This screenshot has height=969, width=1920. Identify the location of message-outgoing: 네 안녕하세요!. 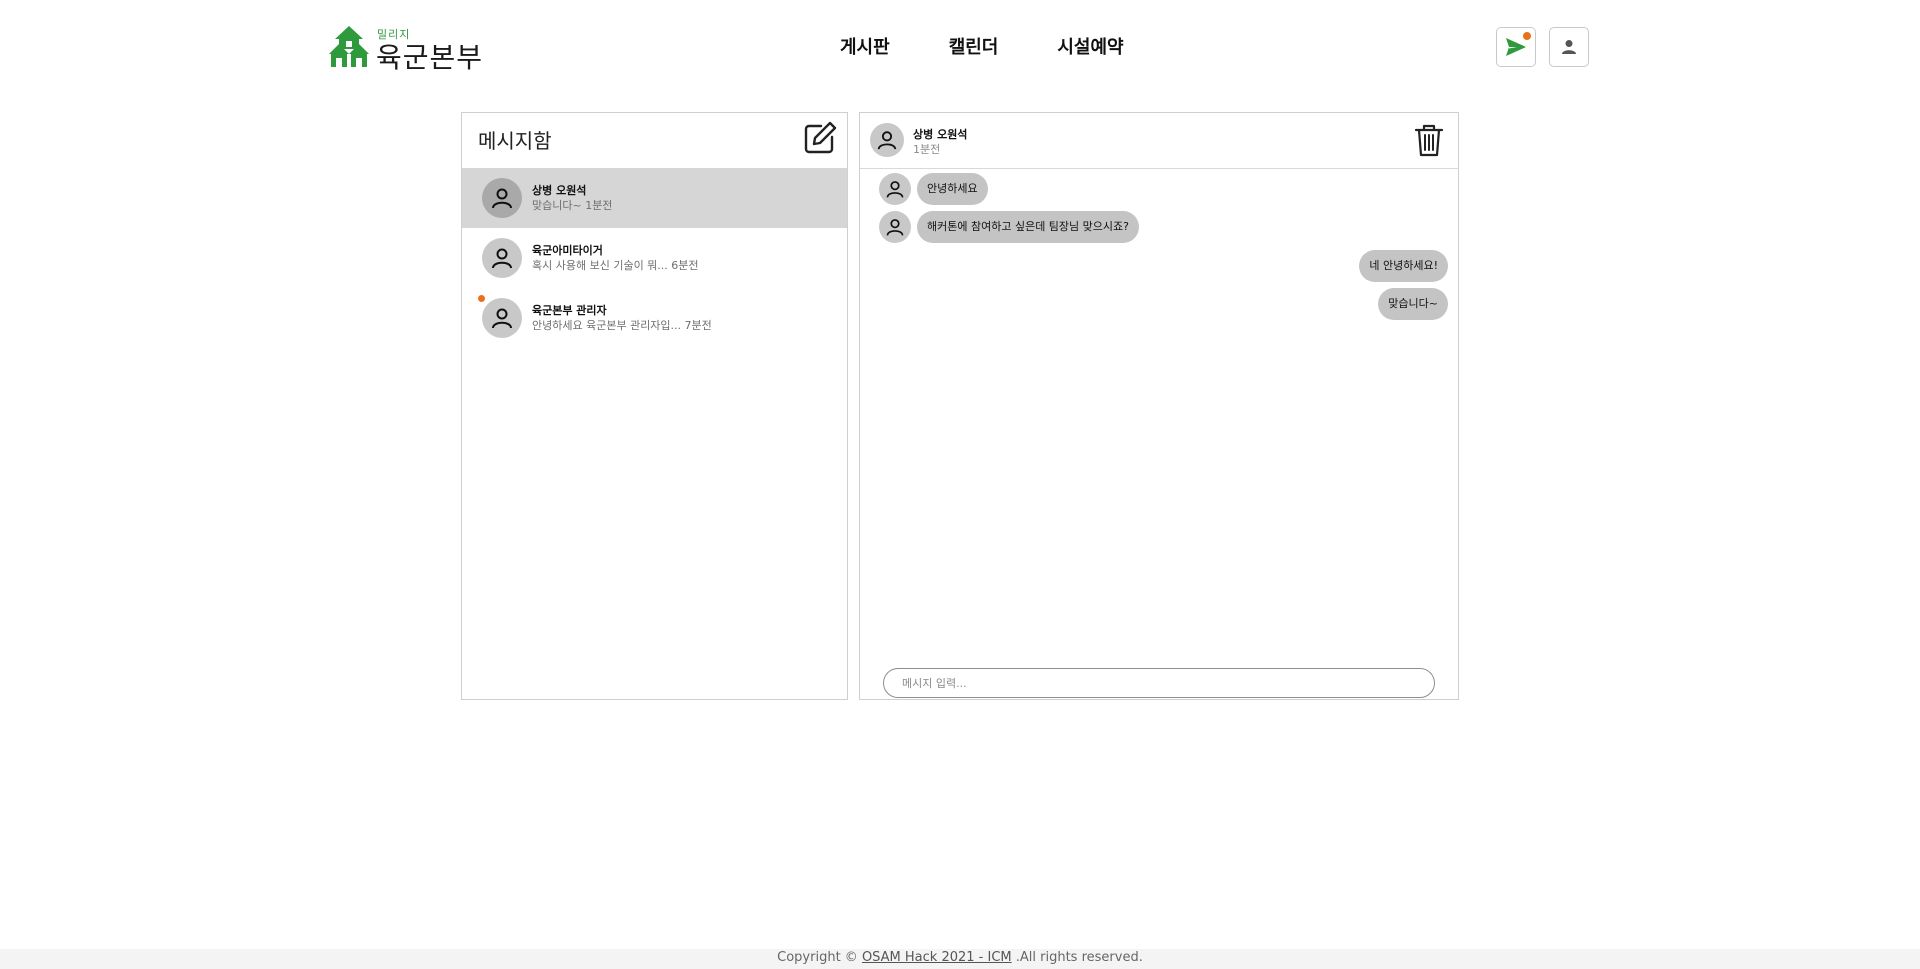
(1403, 266).